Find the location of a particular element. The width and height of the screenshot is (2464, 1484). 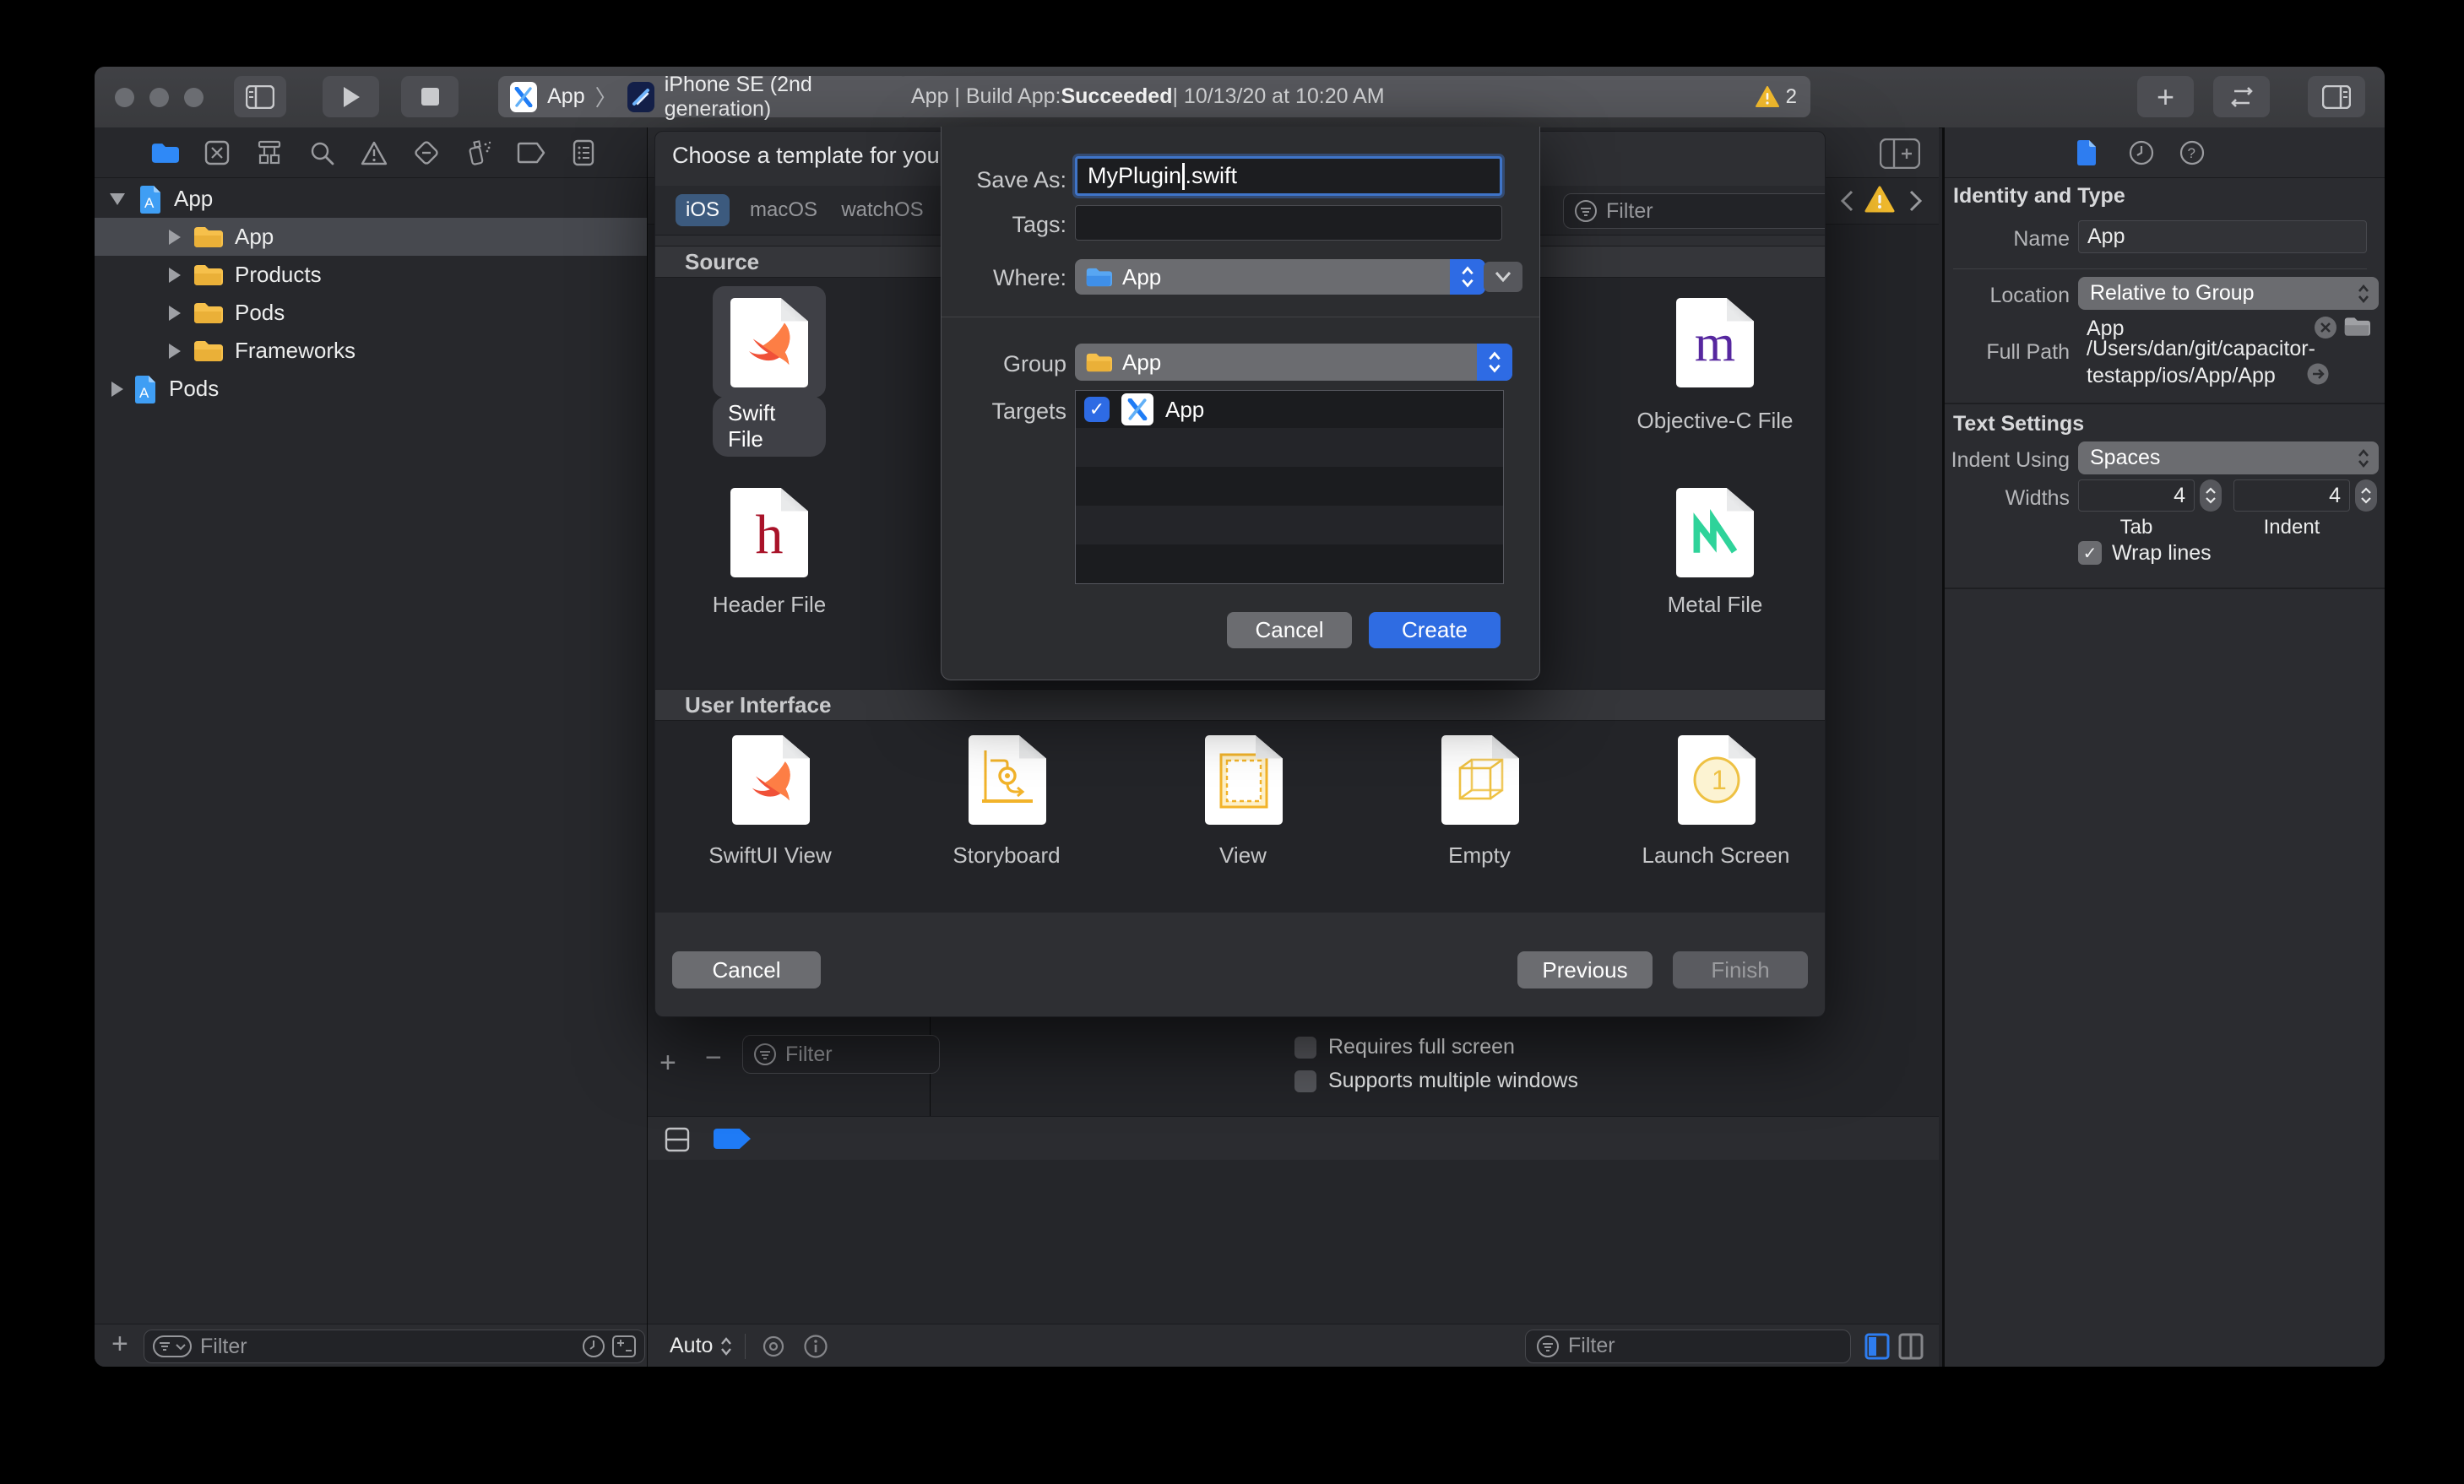

show-debug-area-icon is located at coordinates (1877, 1346).